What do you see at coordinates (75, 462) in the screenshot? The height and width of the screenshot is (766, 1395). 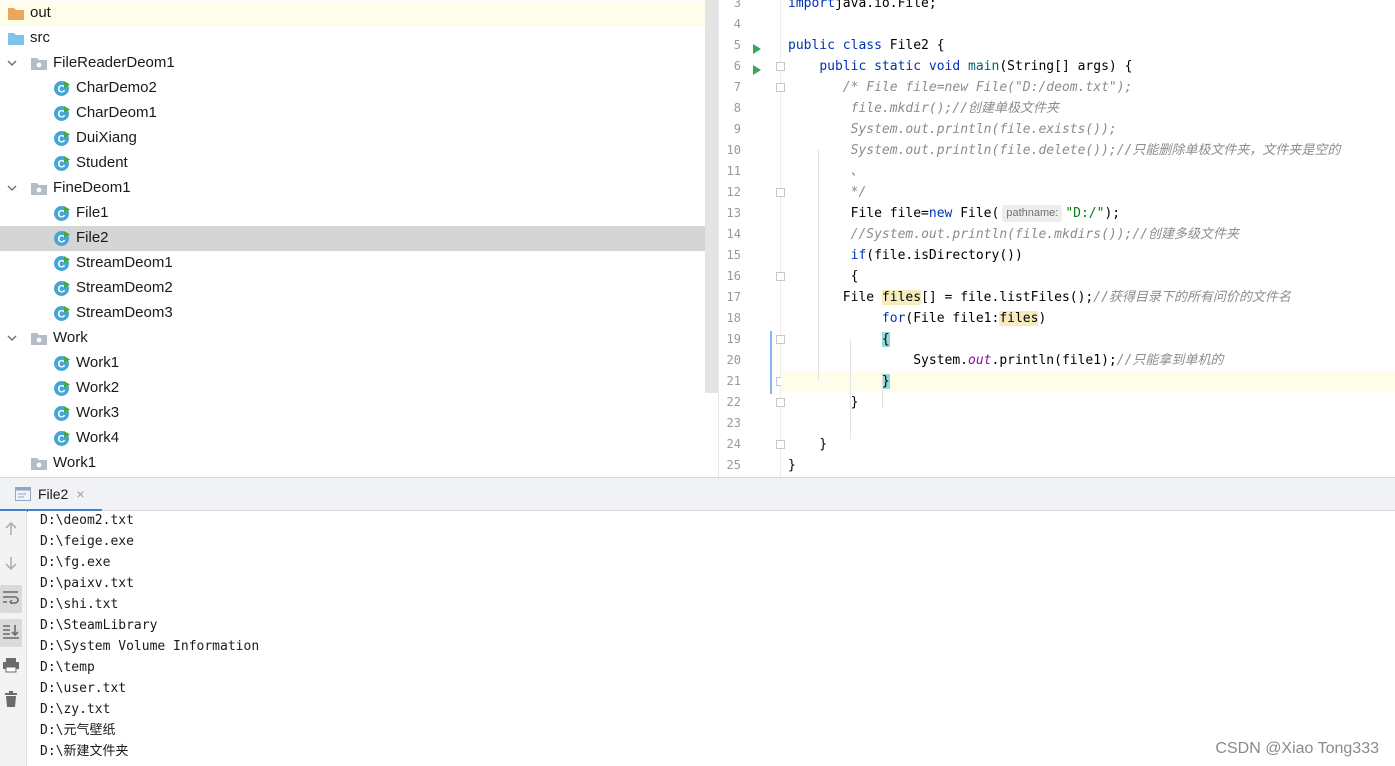 I see `tree-item-label: Work1` at bounding box center [75, 462].